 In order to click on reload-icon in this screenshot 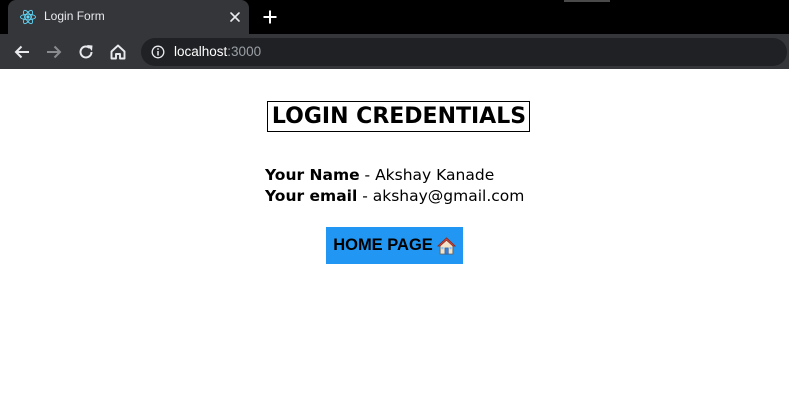, I will do `click(86, 52)`.